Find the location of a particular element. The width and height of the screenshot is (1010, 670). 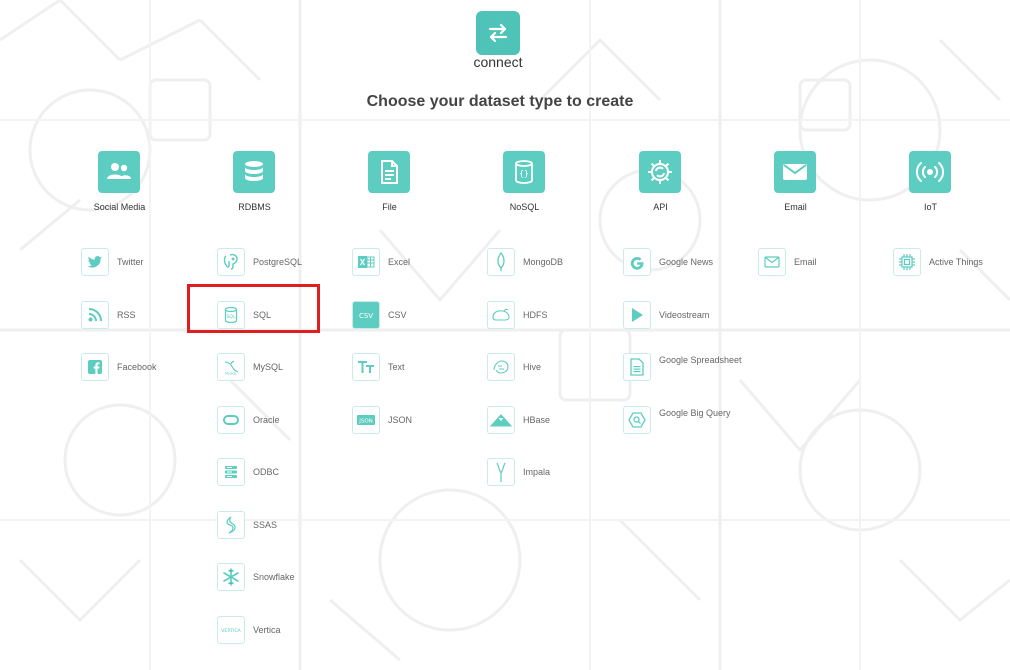

item-label: Snowflake is located at coordinates (274, 577).